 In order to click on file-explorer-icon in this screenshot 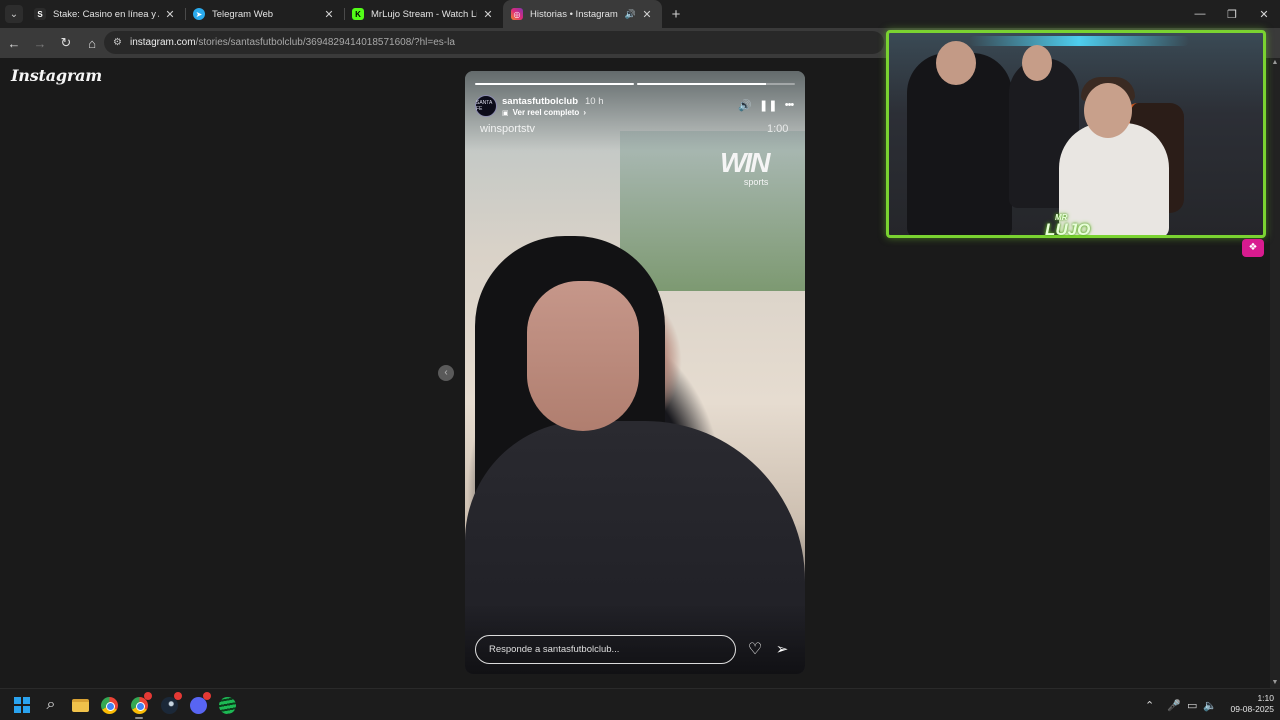, I will do `click(80, 705)`.